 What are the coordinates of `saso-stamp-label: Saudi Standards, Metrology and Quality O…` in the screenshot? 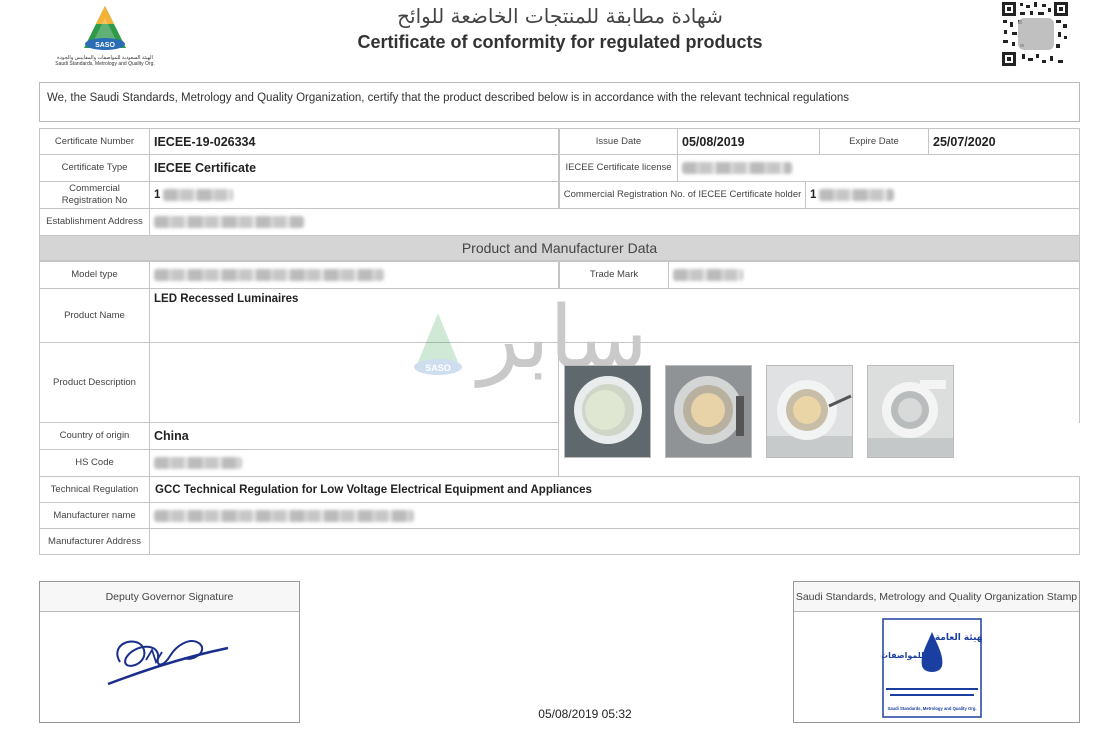 It's located at (936, 597).